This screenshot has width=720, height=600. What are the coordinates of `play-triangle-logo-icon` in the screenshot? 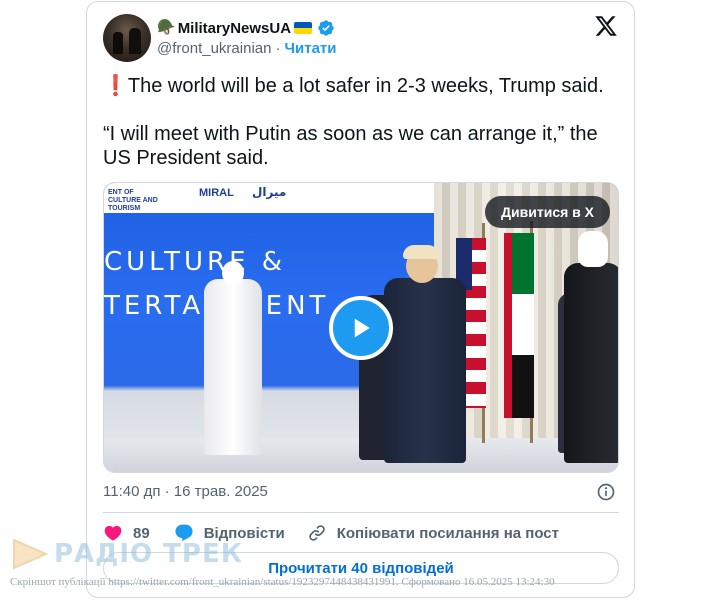 It's located at (31, 554).